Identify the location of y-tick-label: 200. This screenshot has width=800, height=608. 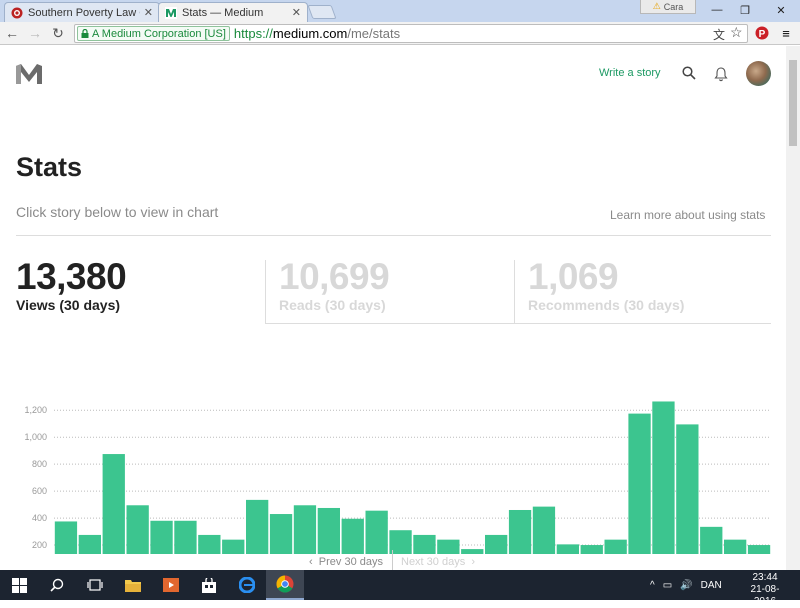
(39, 545).